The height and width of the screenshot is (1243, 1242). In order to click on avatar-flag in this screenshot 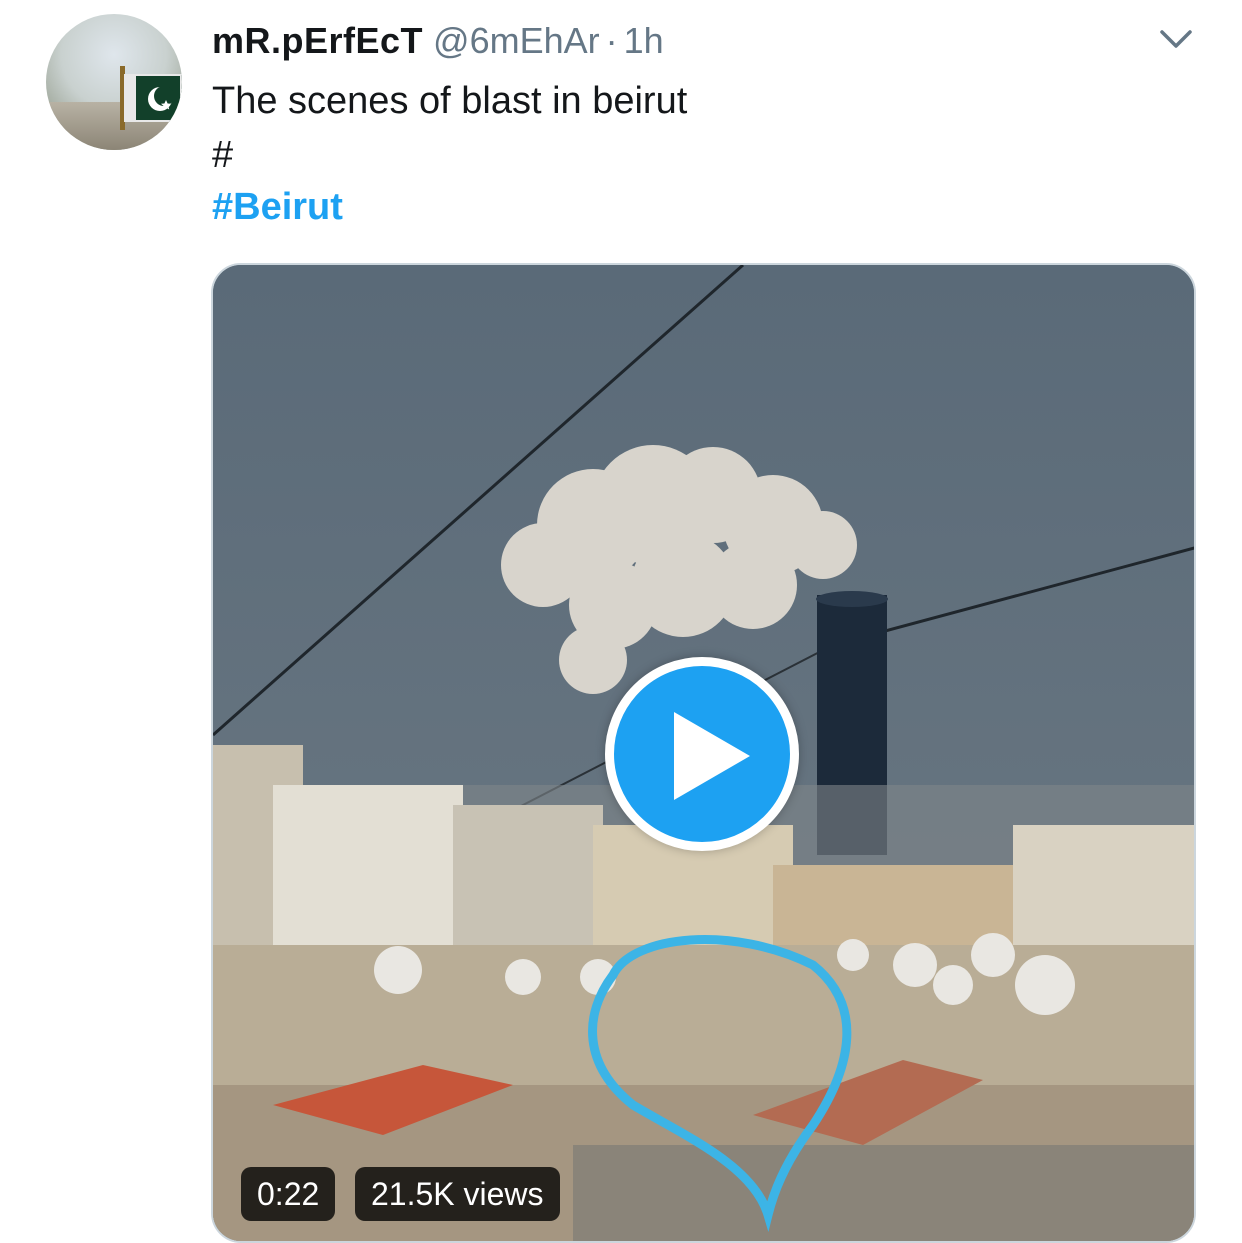, I will do `click(153, 98)`.